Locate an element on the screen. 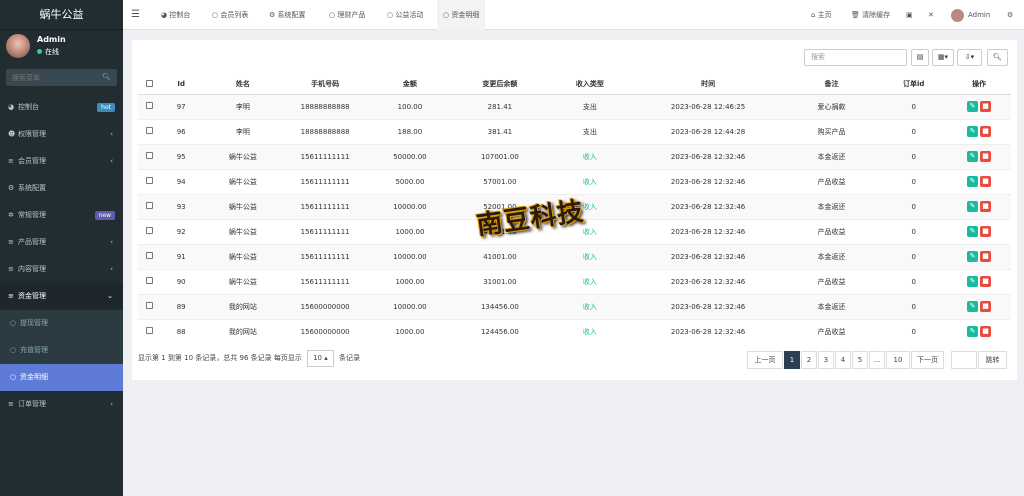  tab-1: ○ 会员列表 is located at coordinates (230, 15).